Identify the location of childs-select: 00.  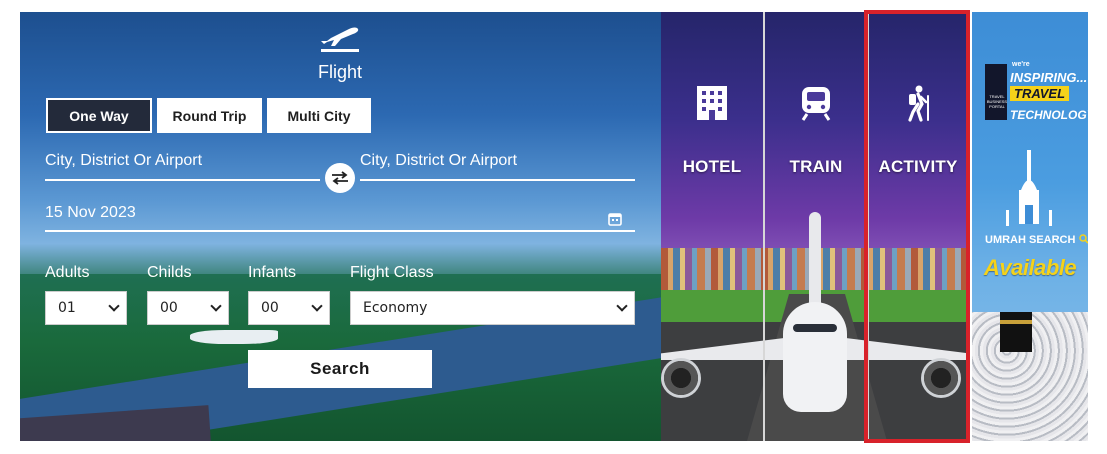
(188, 308).